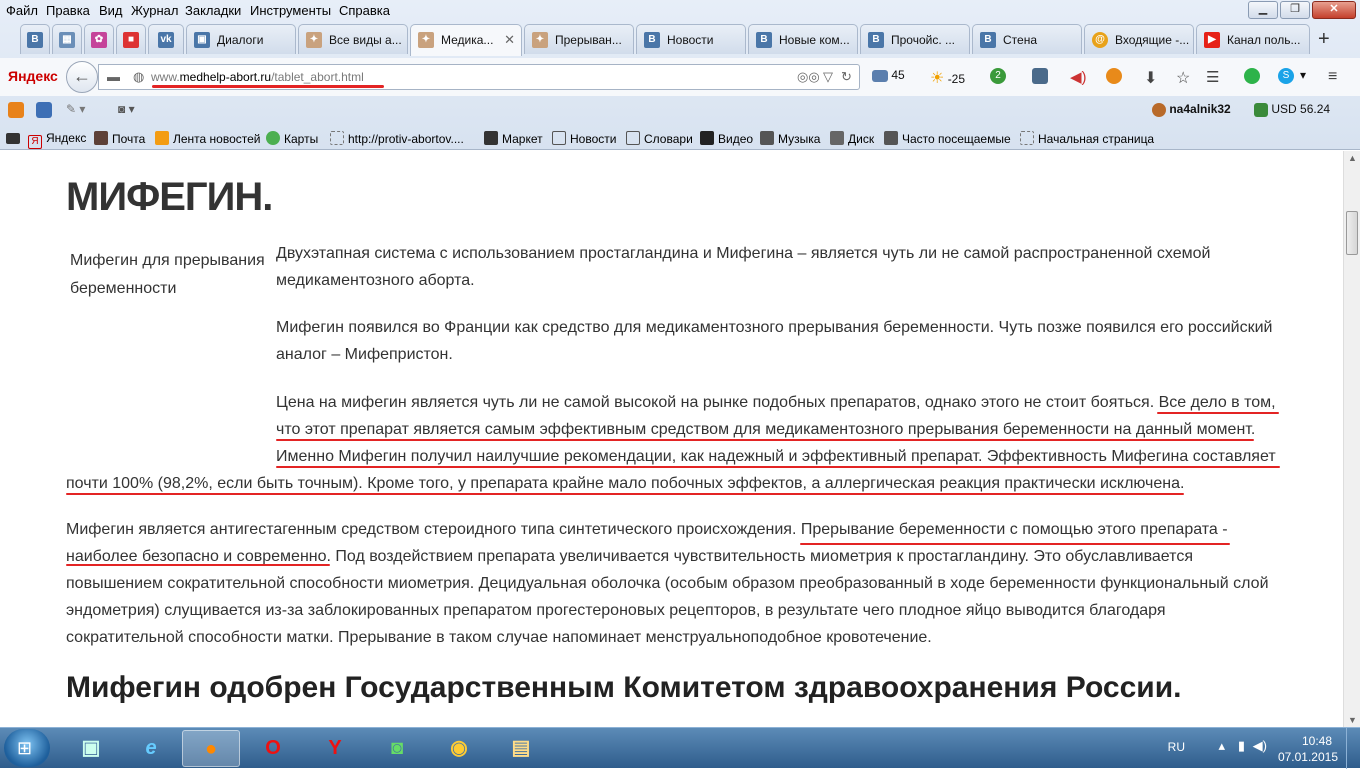  Describe the element at coordinates (584, 138) in the screenshot. I see `bookmark-news: Новости` at that location.